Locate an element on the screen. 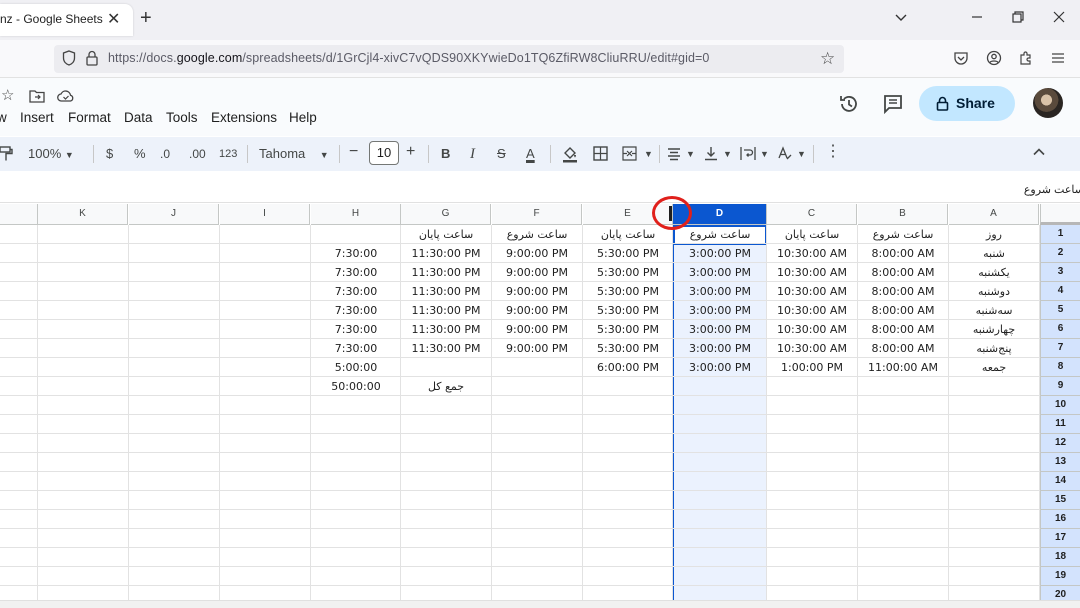 This screenshot has width=1080, height=608. row-header-18: 18 is located at coordinates (1060, 557).